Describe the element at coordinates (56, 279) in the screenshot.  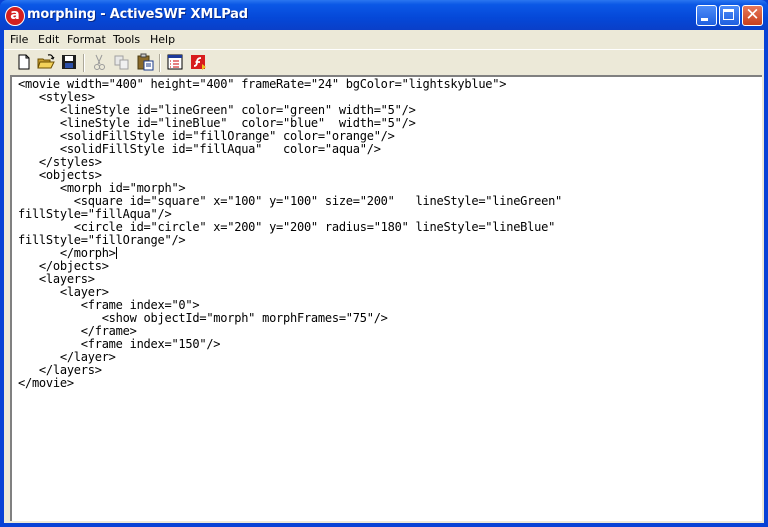
I see `code-line: <layers>` at that location.